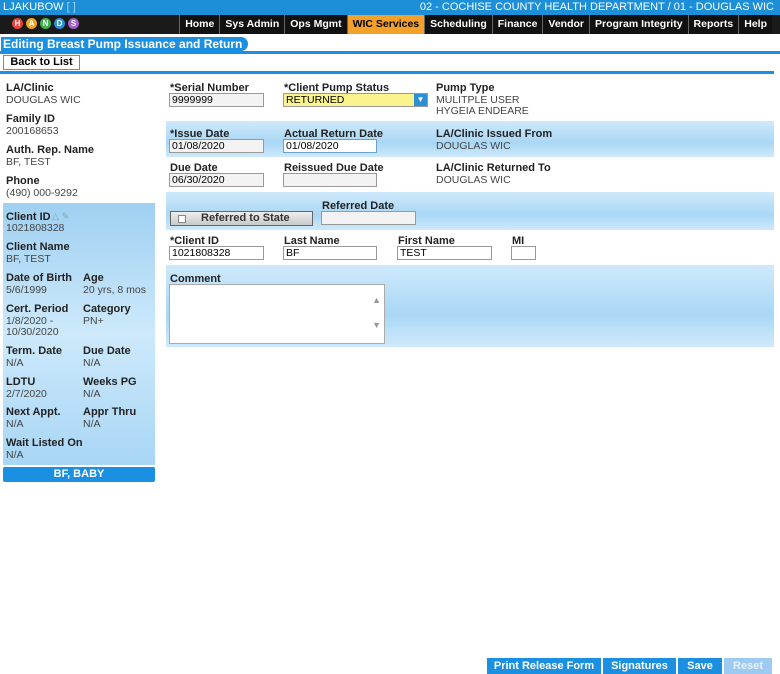  I want to click on phone-label: Phone, so click(23, 181).